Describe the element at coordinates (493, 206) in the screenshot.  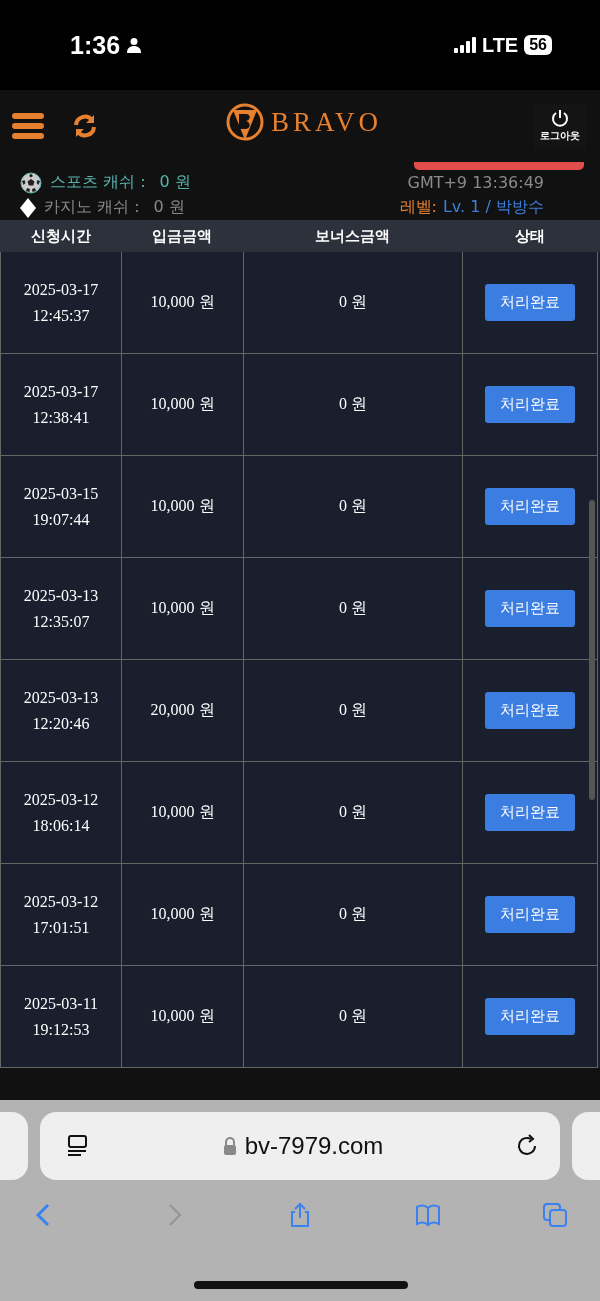
I see `level-value: Lv. 1 / 박방수` at that location.